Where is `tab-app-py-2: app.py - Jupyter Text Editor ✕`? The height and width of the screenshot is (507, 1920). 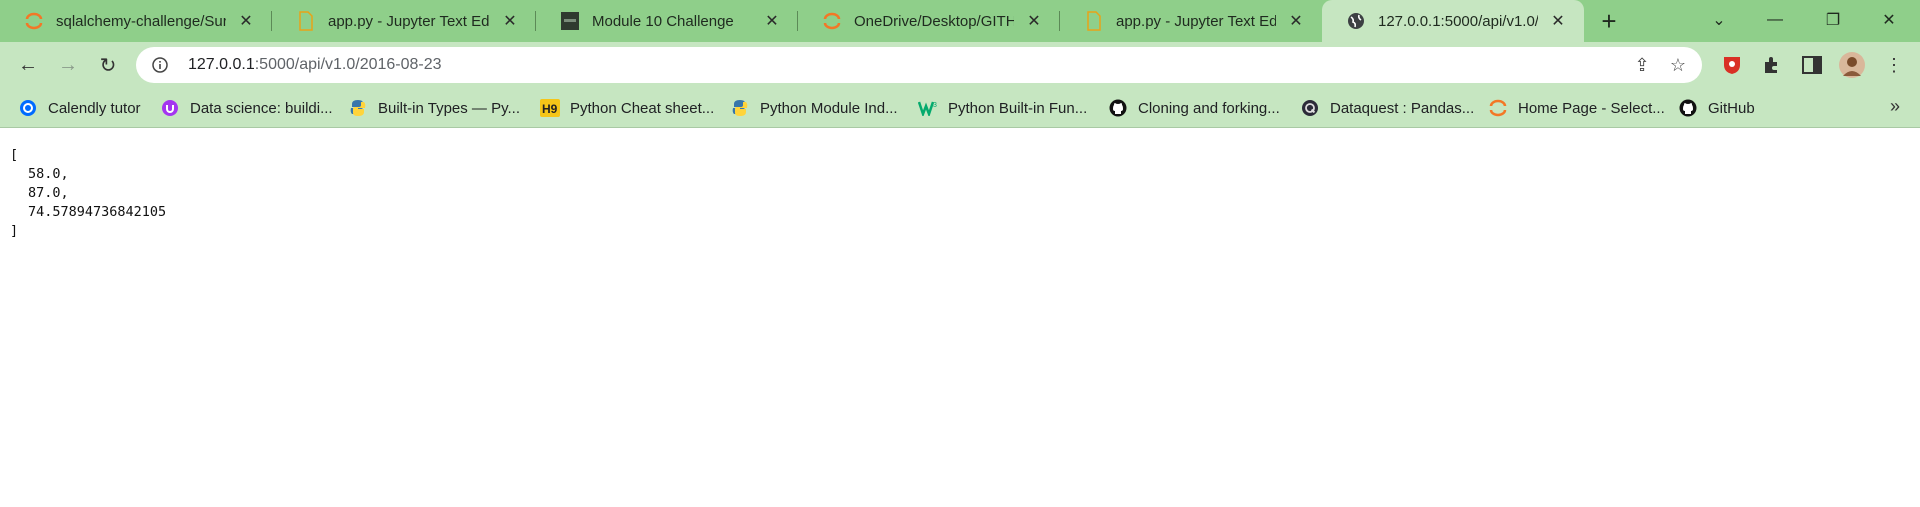 tab-app-py-2: app.py - Jupyter Text Editor ✕ is located at coordinates (1191, 21).